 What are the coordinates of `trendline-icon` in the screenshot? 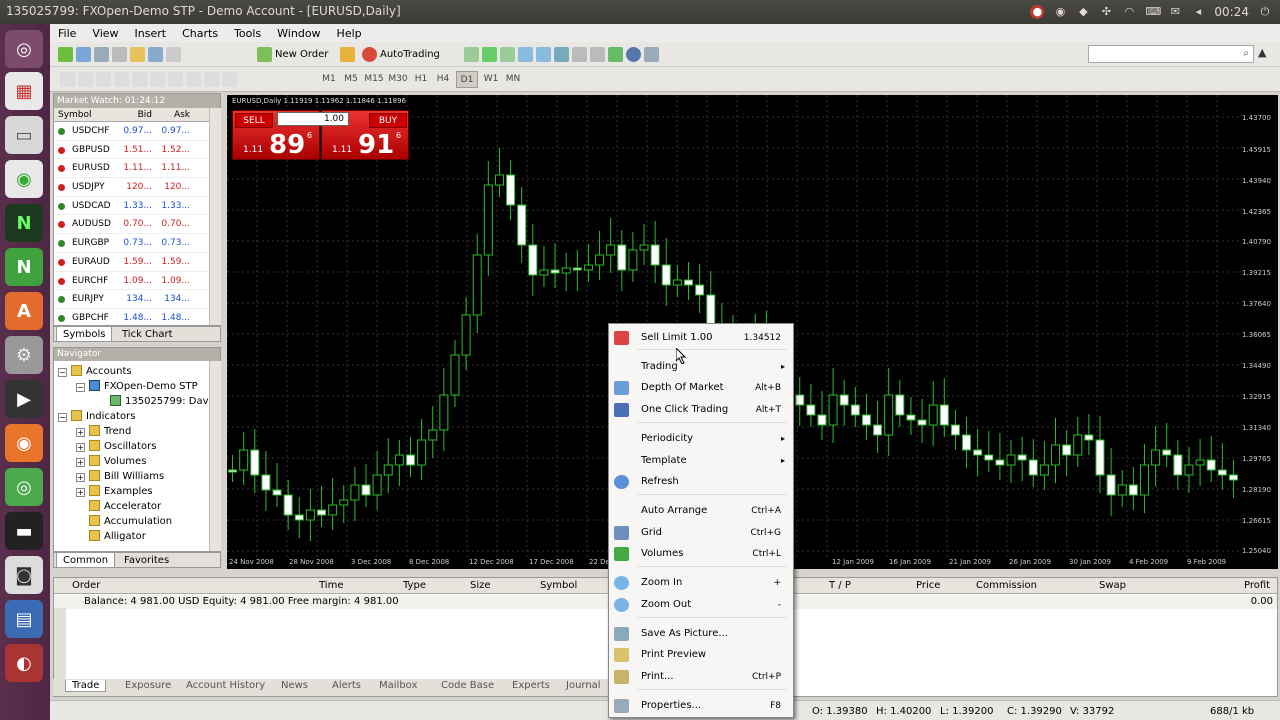 It's located at (139, 79).